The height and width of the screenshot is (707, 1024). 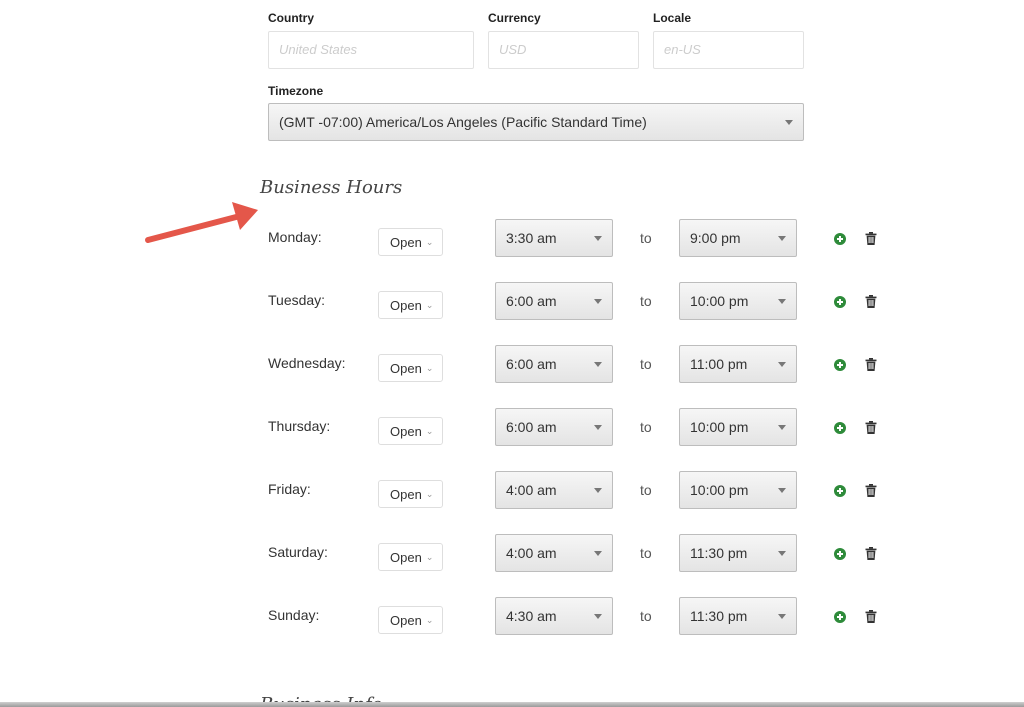 What do you see at coordinates (307, 363) in the screenshot?
I see `day-label: Wednesday:` at bounding box center [307, 363].